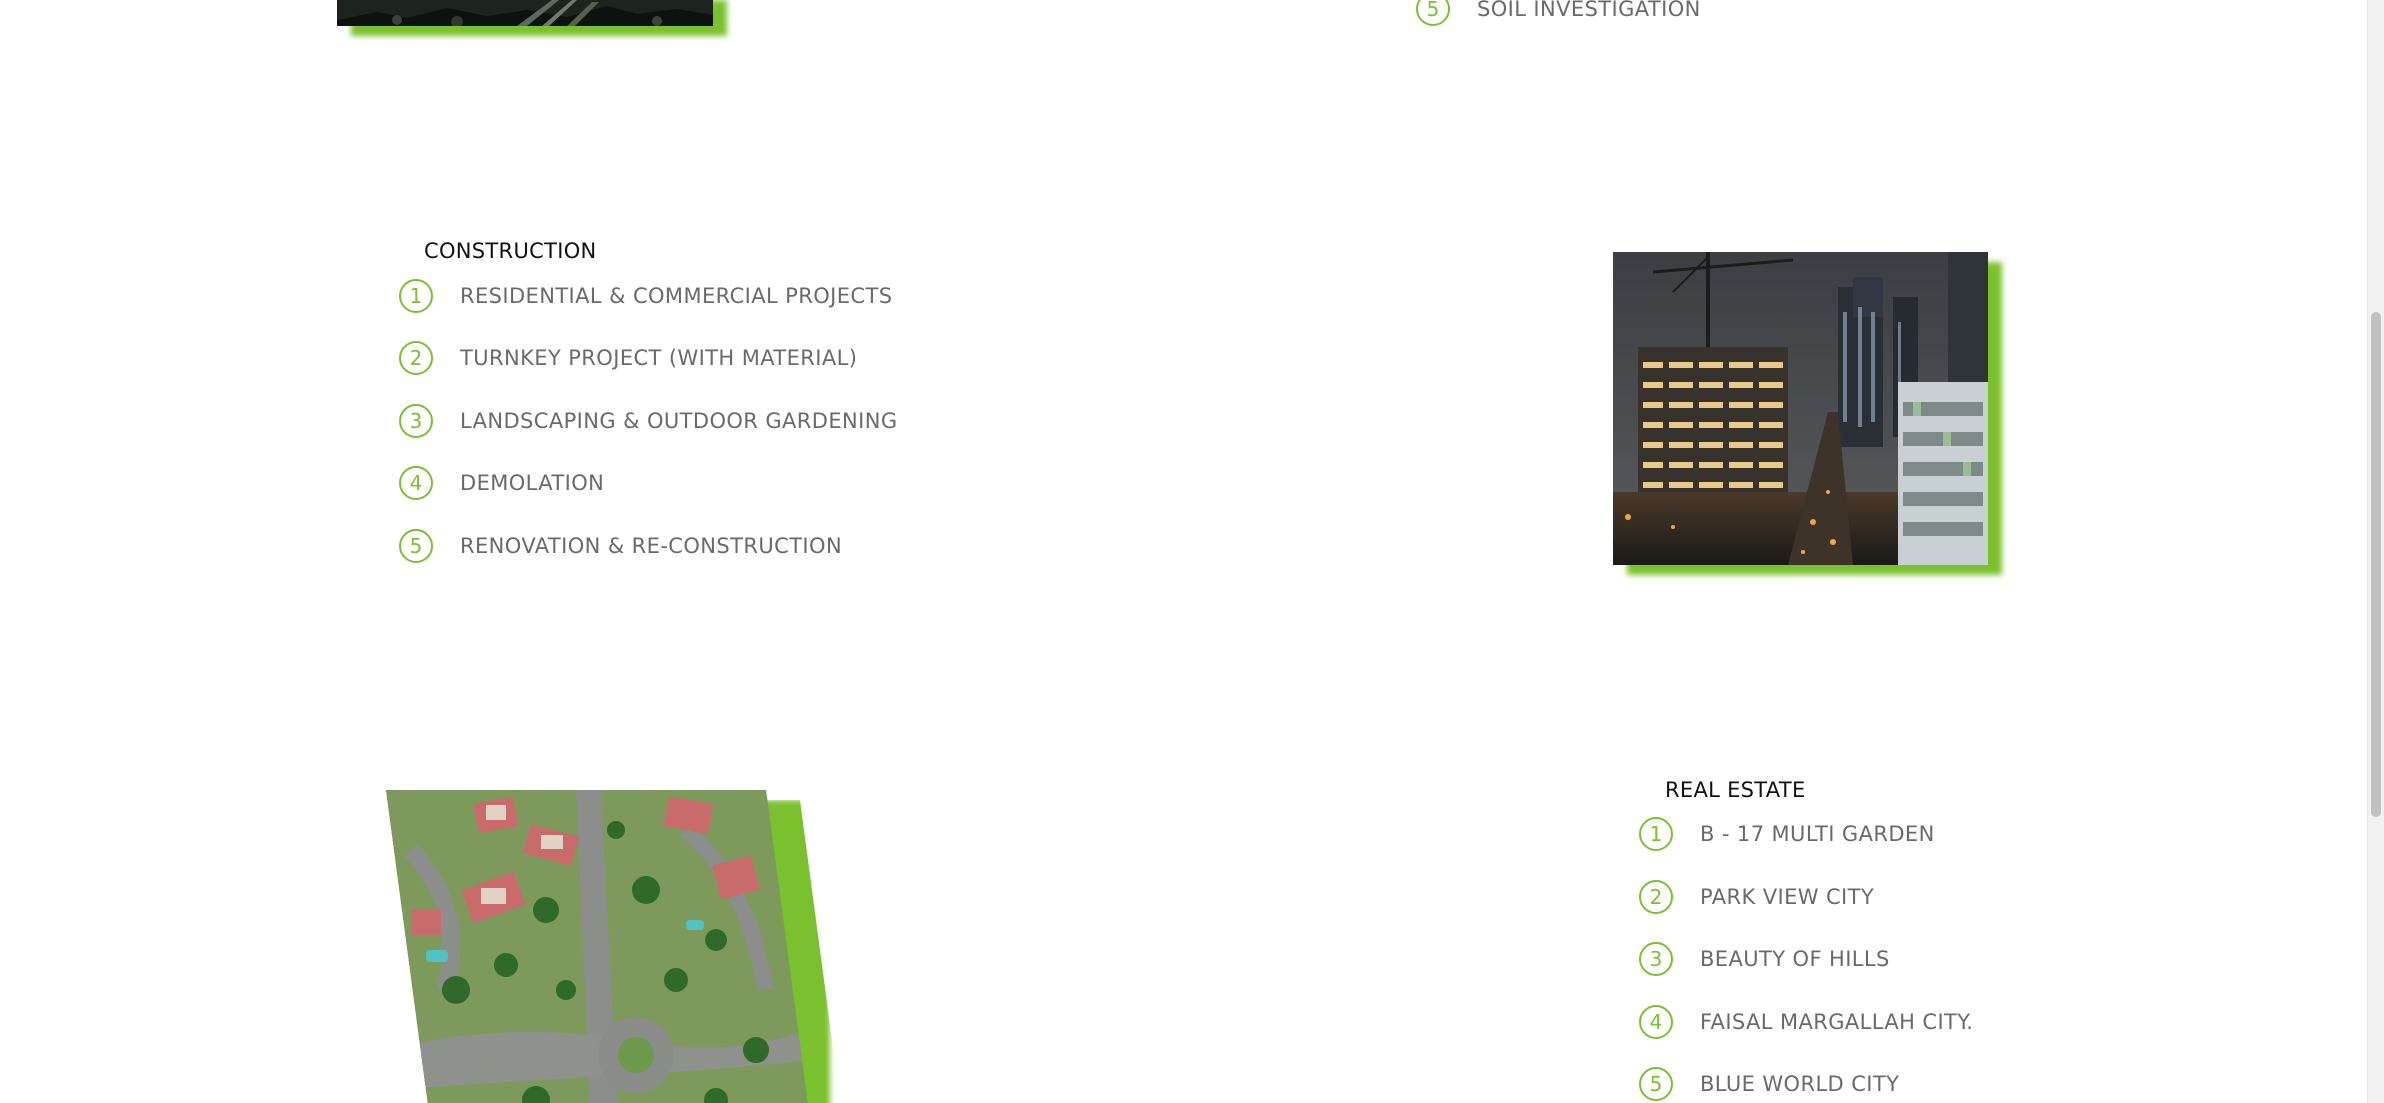  Describe the element at coordinates (1795, 959) in the screenshot. I see `list-item-label: BEAUTY OF HILLS` at that location.